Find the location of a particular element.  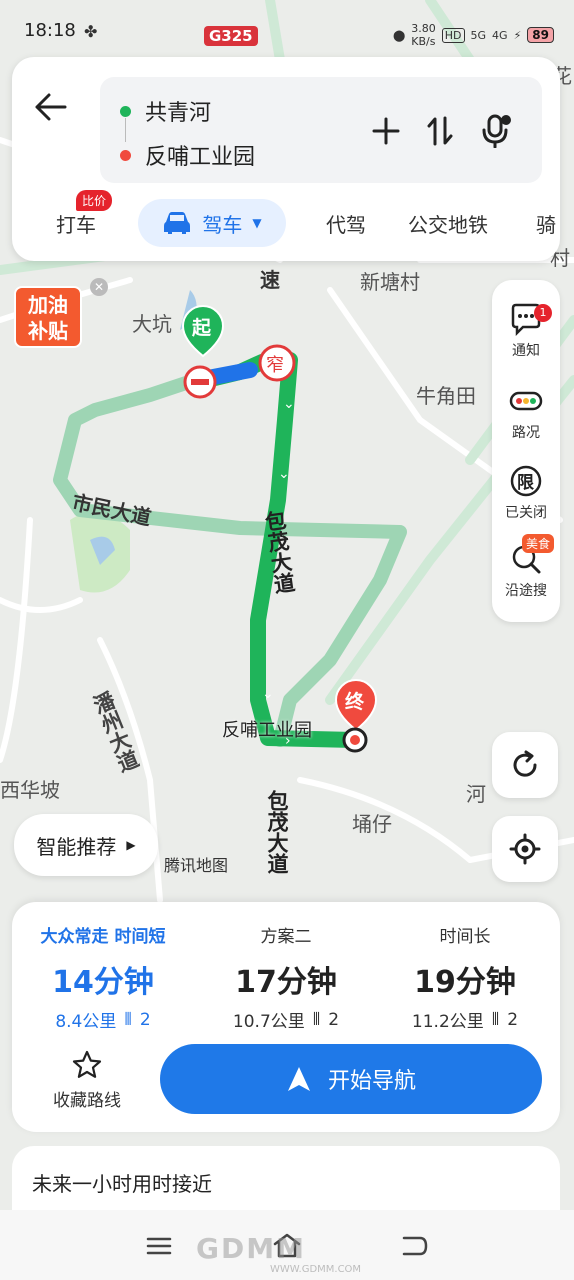

road-badge: G325 is located at coordinates (231, 36).